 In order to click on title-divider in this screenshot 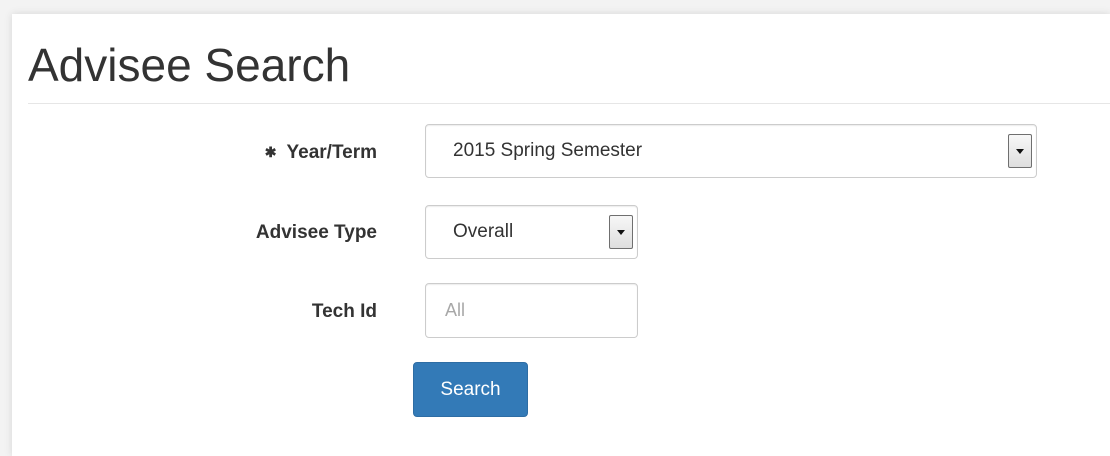, I will do `click(569, 103)`.